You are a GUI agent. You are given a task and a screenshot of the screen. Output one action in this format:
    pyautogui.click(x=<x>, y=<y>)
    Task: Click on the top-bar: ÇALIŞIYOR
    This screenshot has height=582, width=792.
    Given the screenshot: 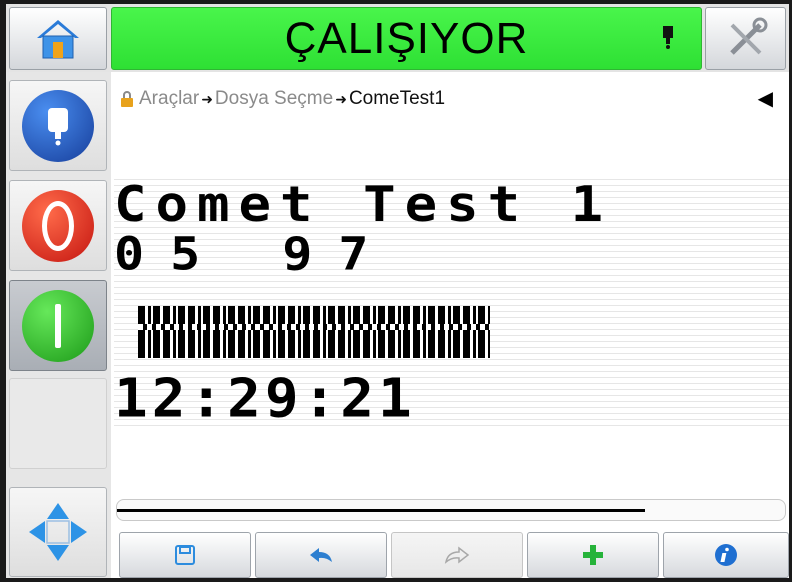 What is the action you would take?
    pyautogui.click(x=397, y=38)
    